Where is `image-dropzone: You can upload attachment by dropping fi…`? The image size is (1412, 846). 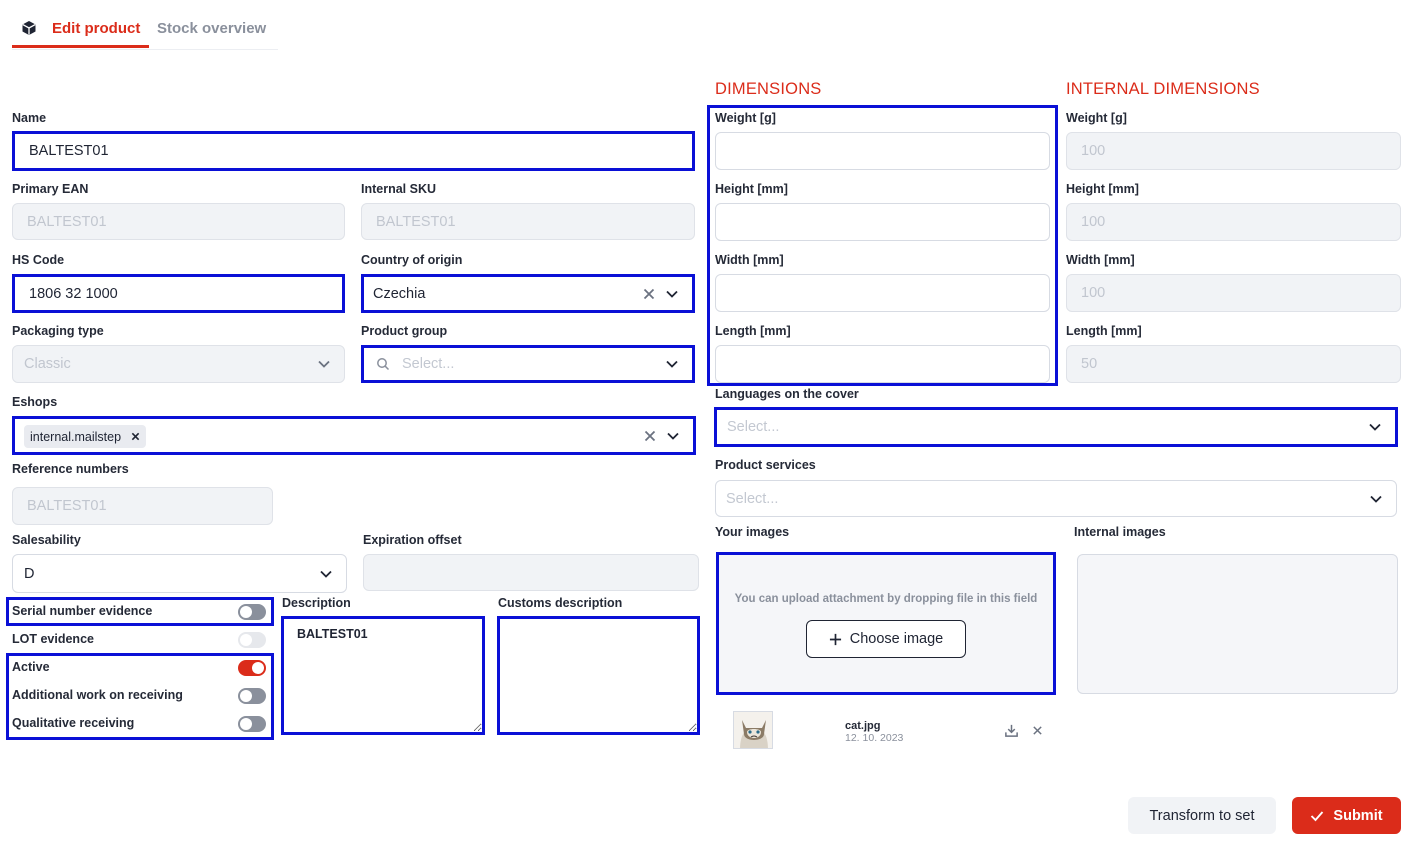 image-dropzone: You can upload attachment by dropping fi… is located at coordinates (886, 623).